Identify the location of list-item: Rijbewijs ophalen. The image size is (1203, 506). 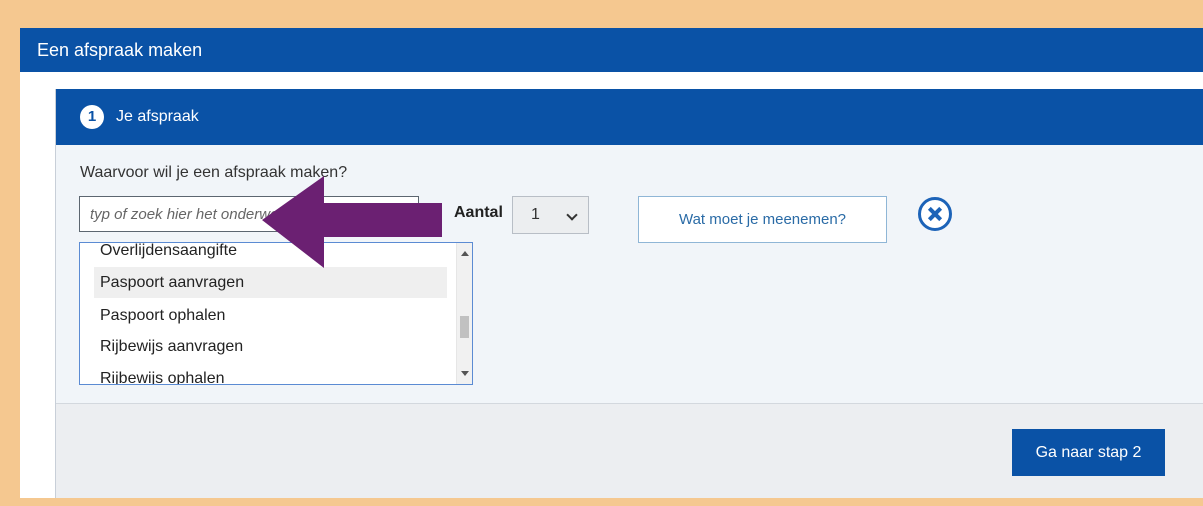
(270, 373).